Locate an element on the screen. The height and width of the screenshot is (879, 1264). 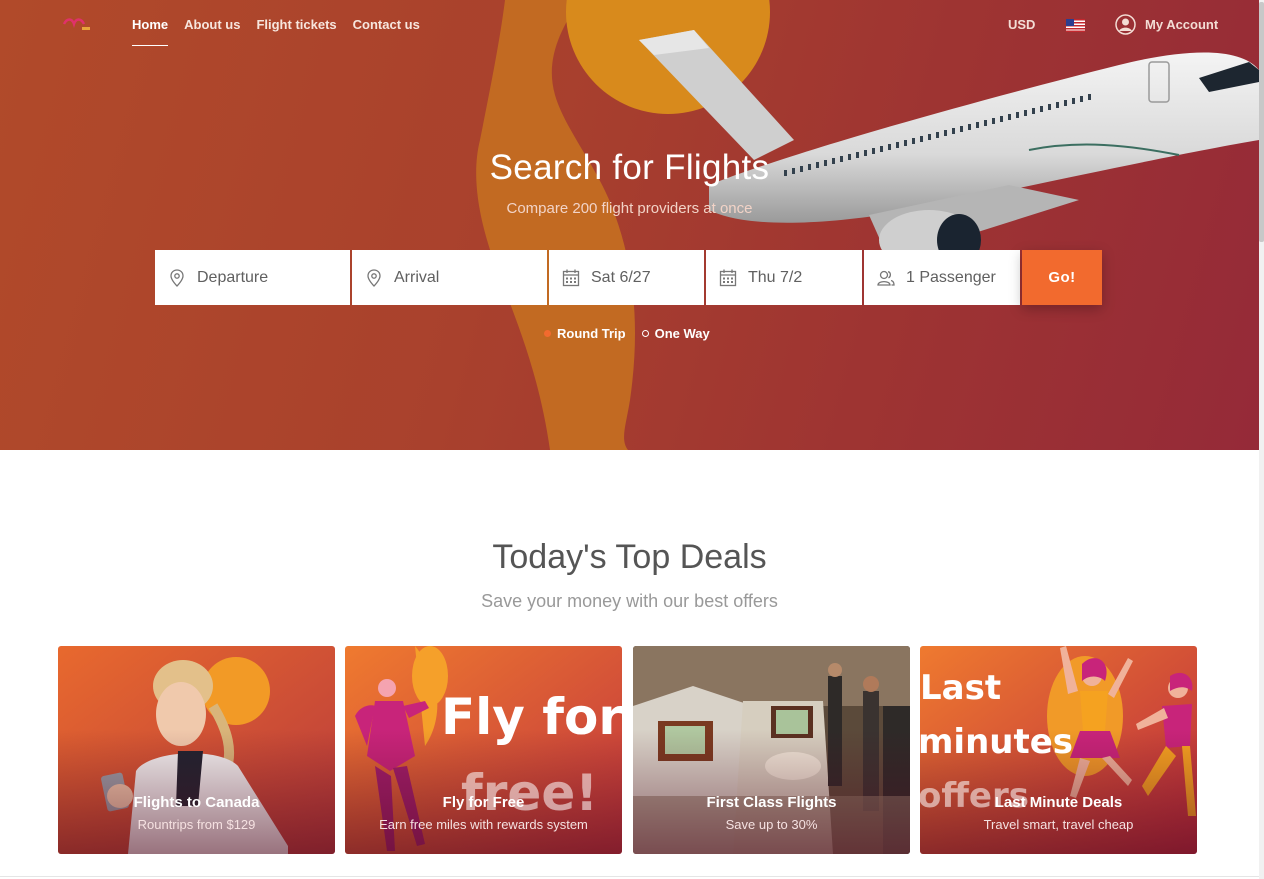
nav-flight-tickets-link: Flight tickets is located at coordinates (296, 31).